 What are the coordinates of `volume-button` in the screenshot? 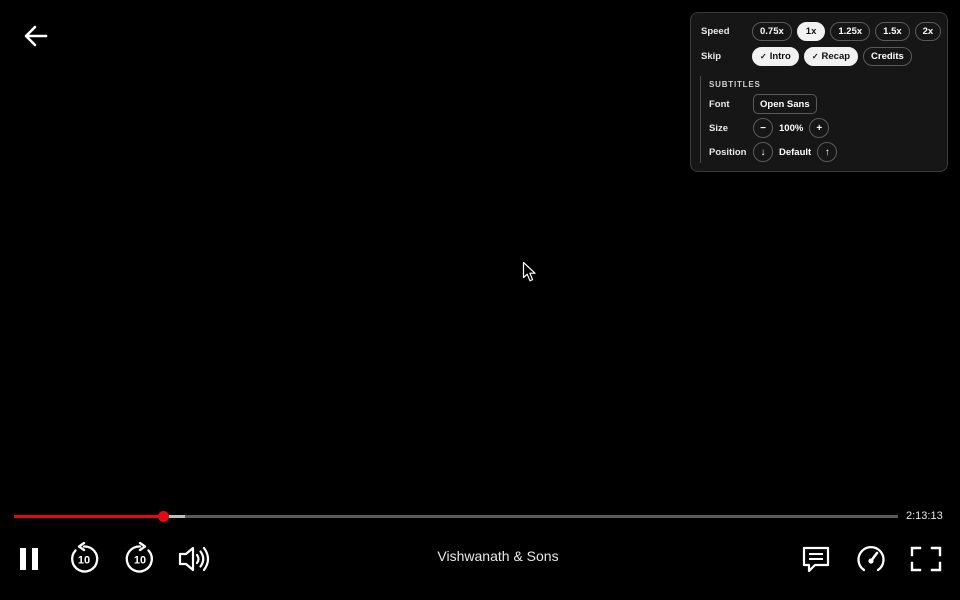 It's located at (194, 559).